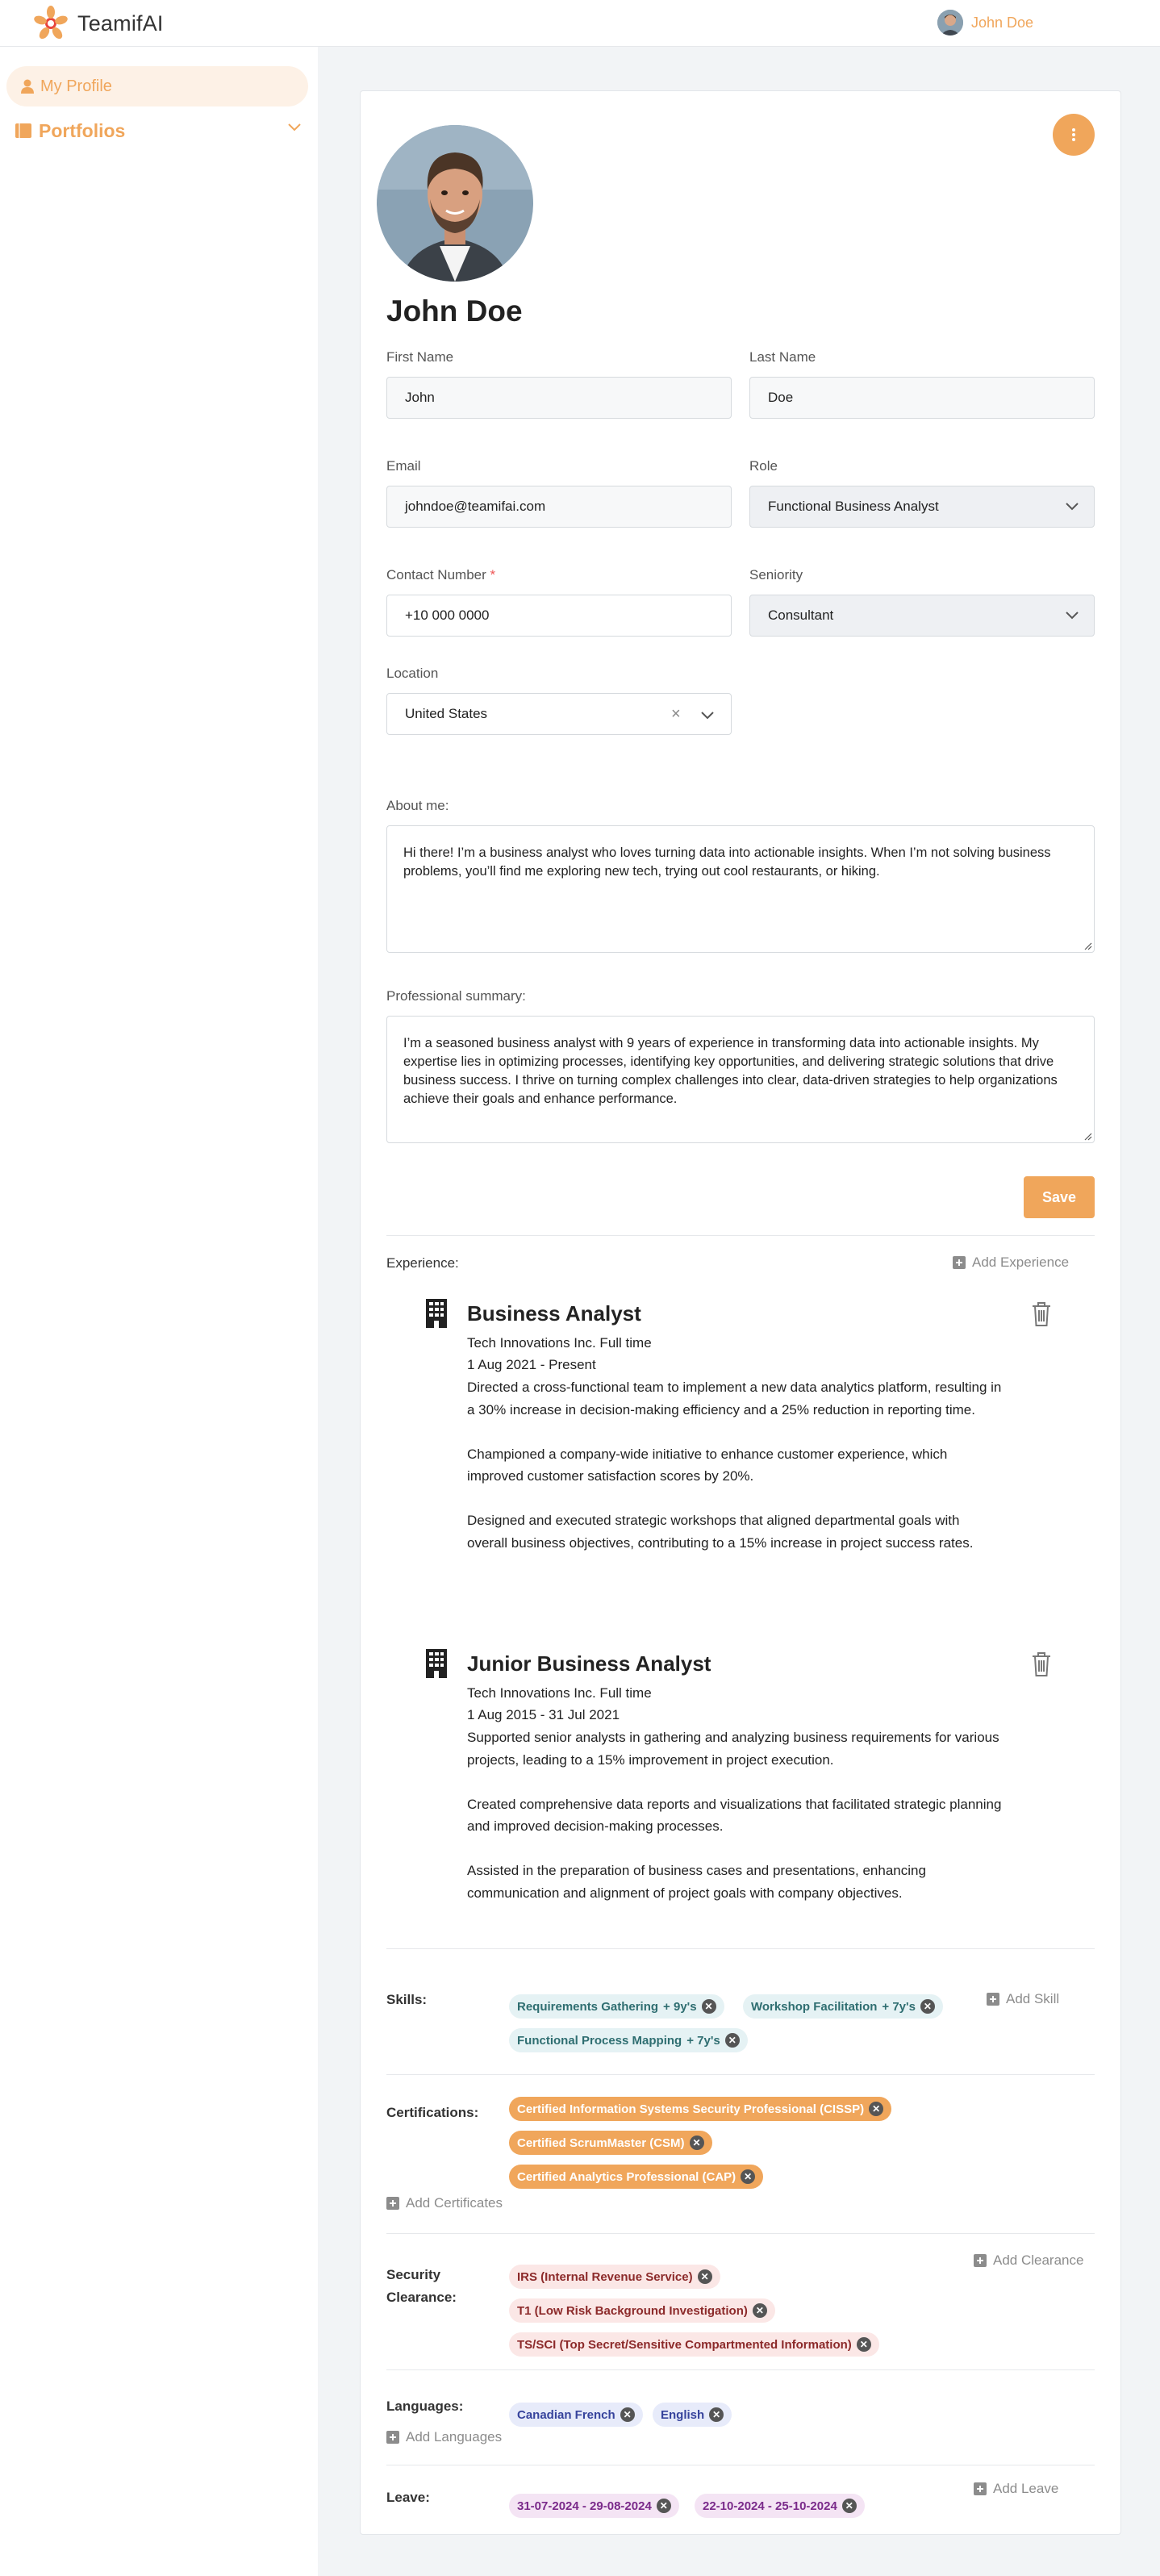 The image size is (1160, 2576). I want to click on user-name: John Doe, so click(1003, 23).